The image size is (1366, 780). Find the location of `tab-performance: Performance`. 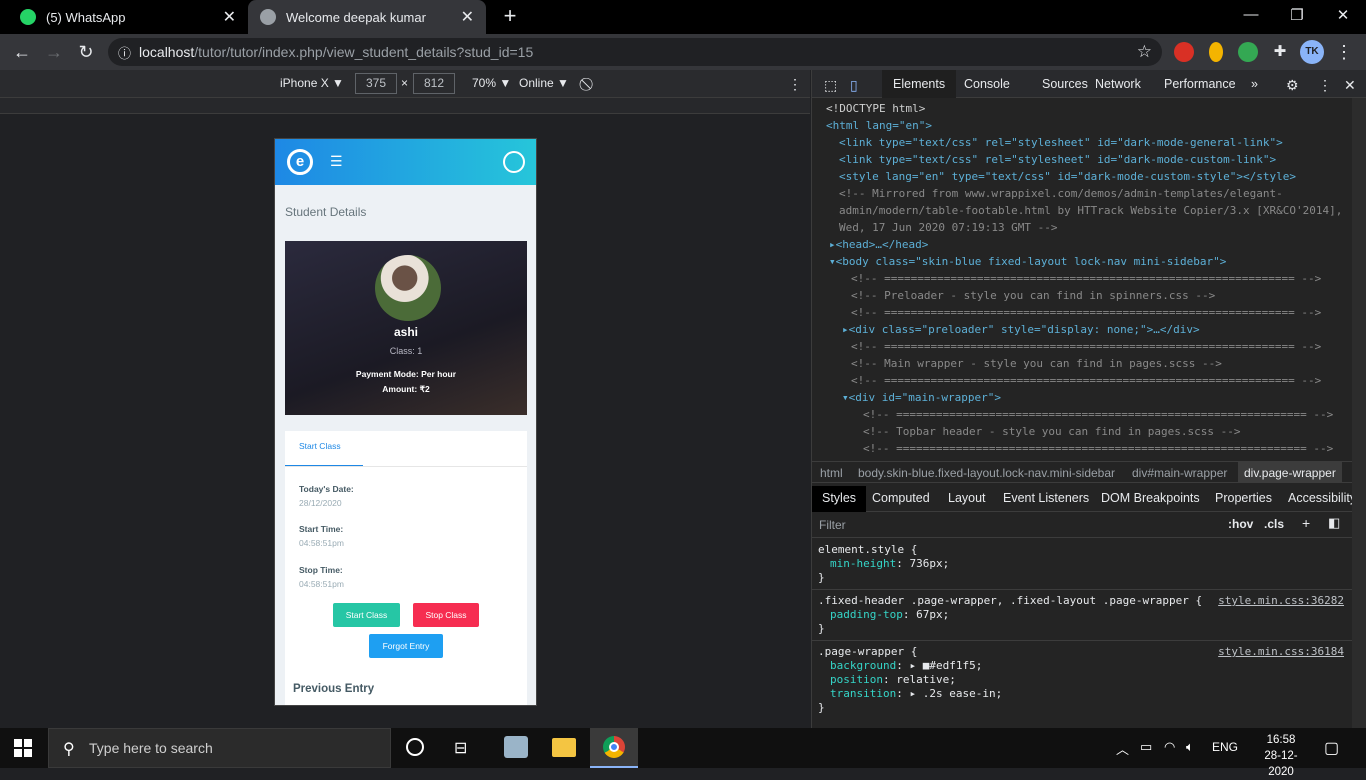

tab-performance: Performance is located at coordinates (1200, 84).